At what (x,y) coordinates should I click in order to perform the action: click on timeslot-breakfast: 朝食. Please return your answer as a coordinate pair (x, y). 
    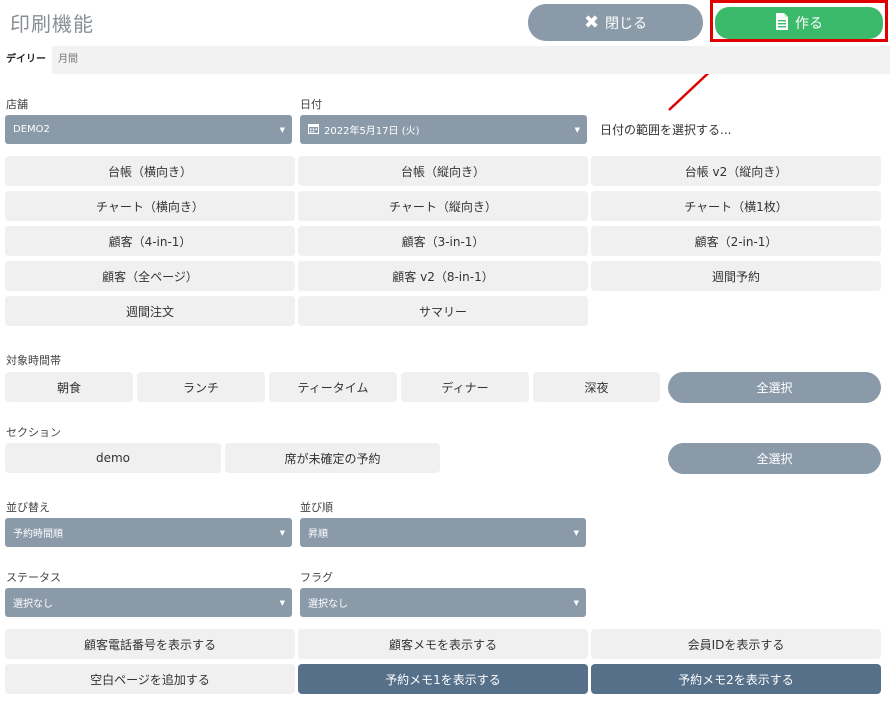
    Looking at the image, I should click on (69, 387).